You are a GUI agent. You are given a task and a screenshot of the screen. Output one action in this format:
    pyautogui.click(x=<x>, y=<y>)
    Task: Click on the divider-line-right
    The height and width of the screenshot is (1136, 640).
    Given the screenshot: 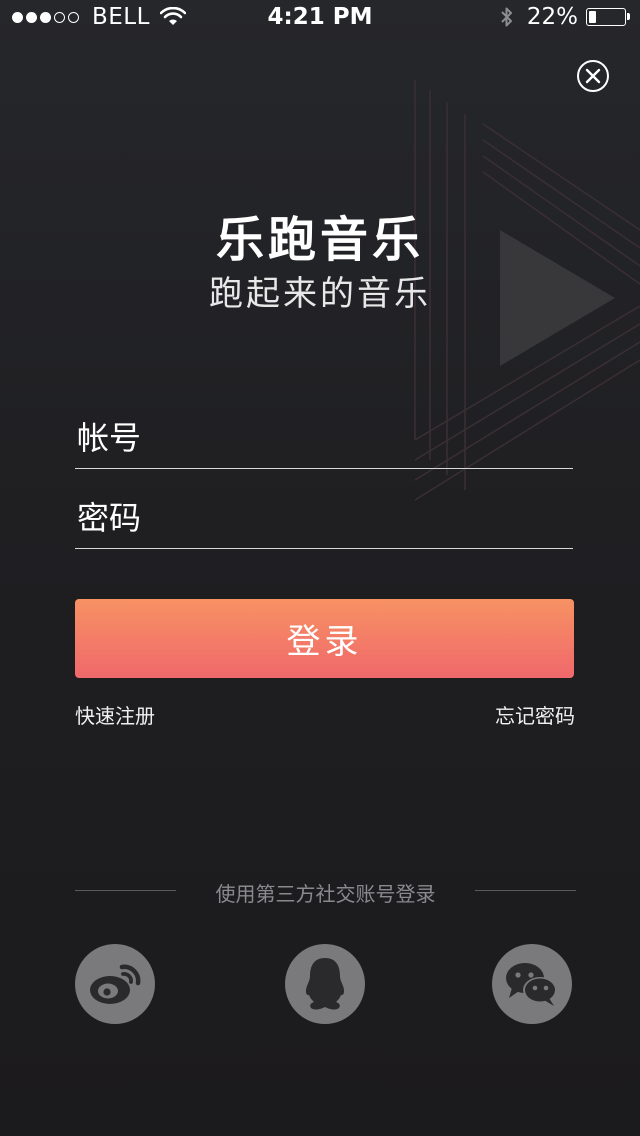 What is the action you would take?
    pyautogui.click(x=525, y=890)
    